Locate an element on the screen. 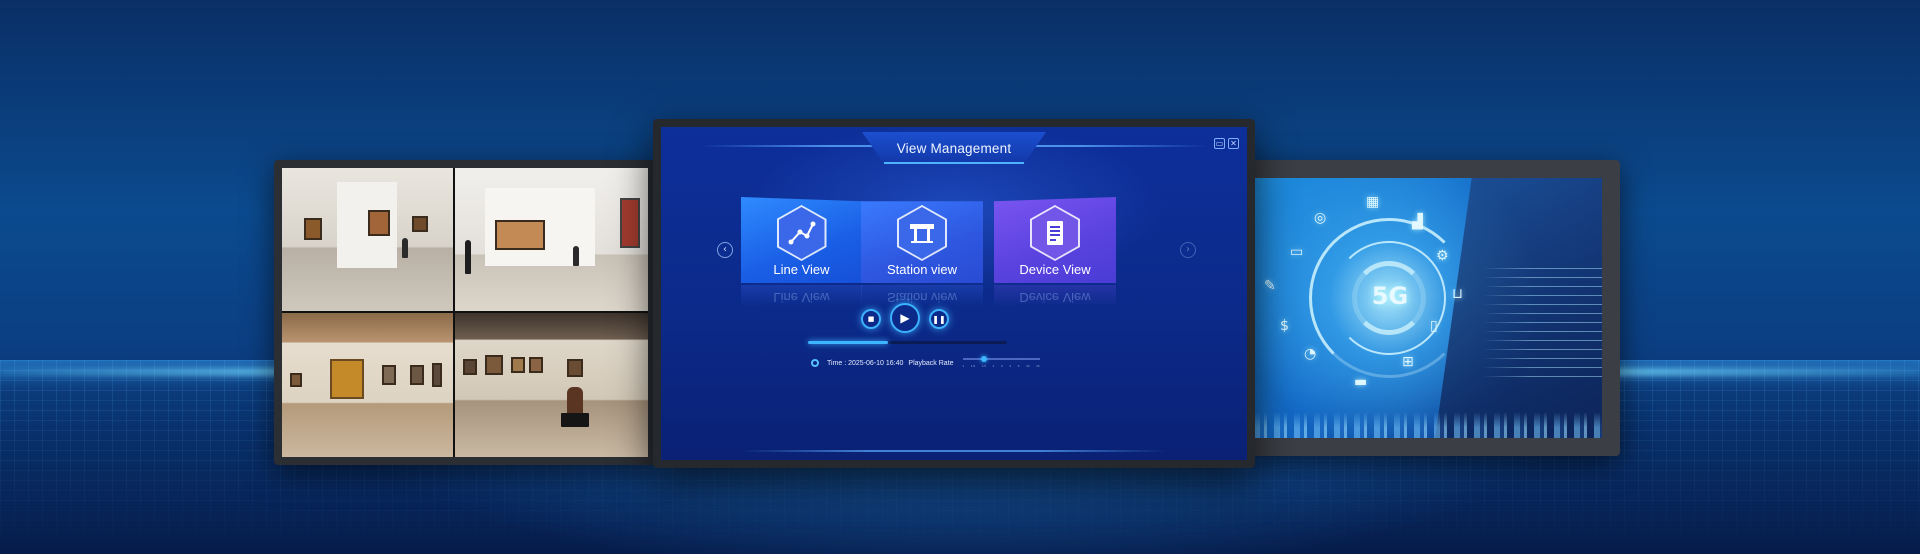 The width and height of the screenshot is (1920, 554). pen-icon: ✎ is located at coordinates (1270, 286).